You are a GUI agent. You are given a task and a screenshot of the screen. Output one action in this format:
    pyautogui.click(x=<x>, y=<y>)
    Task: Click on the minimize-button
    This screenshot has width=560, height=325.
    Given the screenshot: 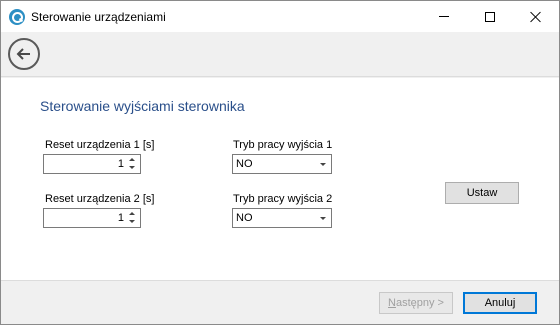 What is the action you would take?
    pyautogui.click(x=444, y=16)
    